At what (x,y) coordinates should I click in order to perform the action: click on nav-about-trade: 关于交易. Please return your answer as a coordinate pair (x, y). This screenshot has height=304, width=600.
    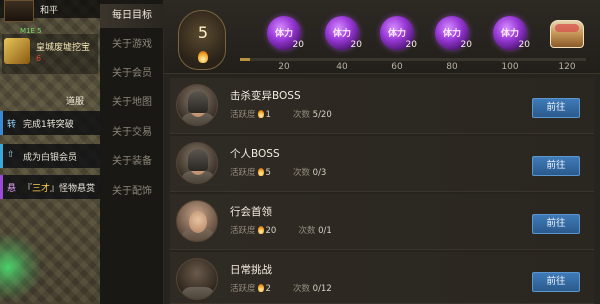
    Looking at the image, I should click on (132, 133).